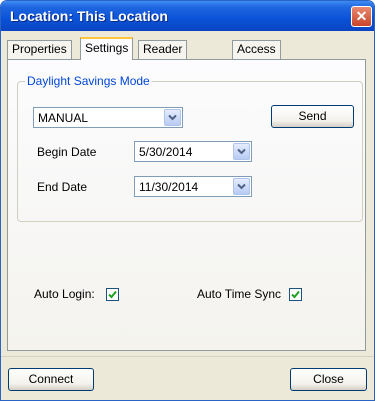 This screenshot has height=401, width=375. What do you see at coordinates (51, 379) in the screenshot?
I see `connect-button: Connect` at bounding box center [51, 379].